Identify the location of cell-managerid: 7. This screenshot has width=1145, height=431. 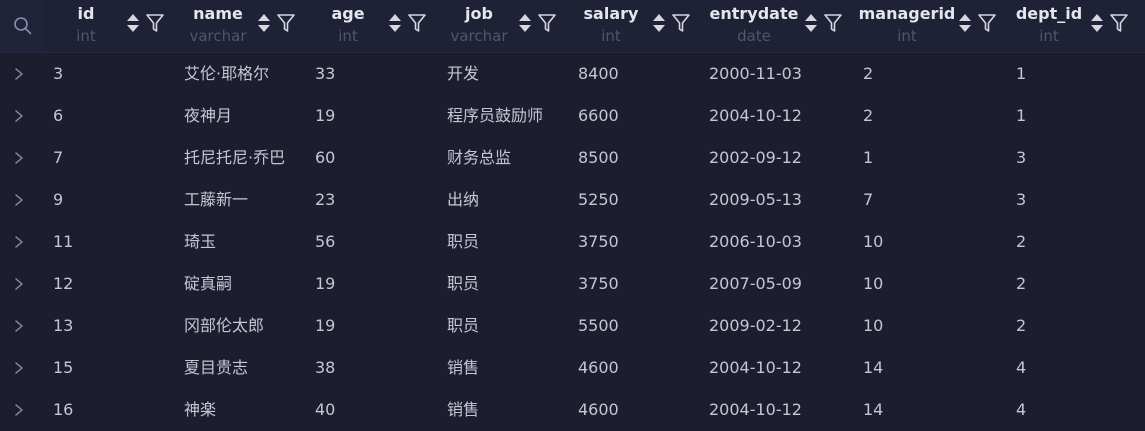
(868, 200).